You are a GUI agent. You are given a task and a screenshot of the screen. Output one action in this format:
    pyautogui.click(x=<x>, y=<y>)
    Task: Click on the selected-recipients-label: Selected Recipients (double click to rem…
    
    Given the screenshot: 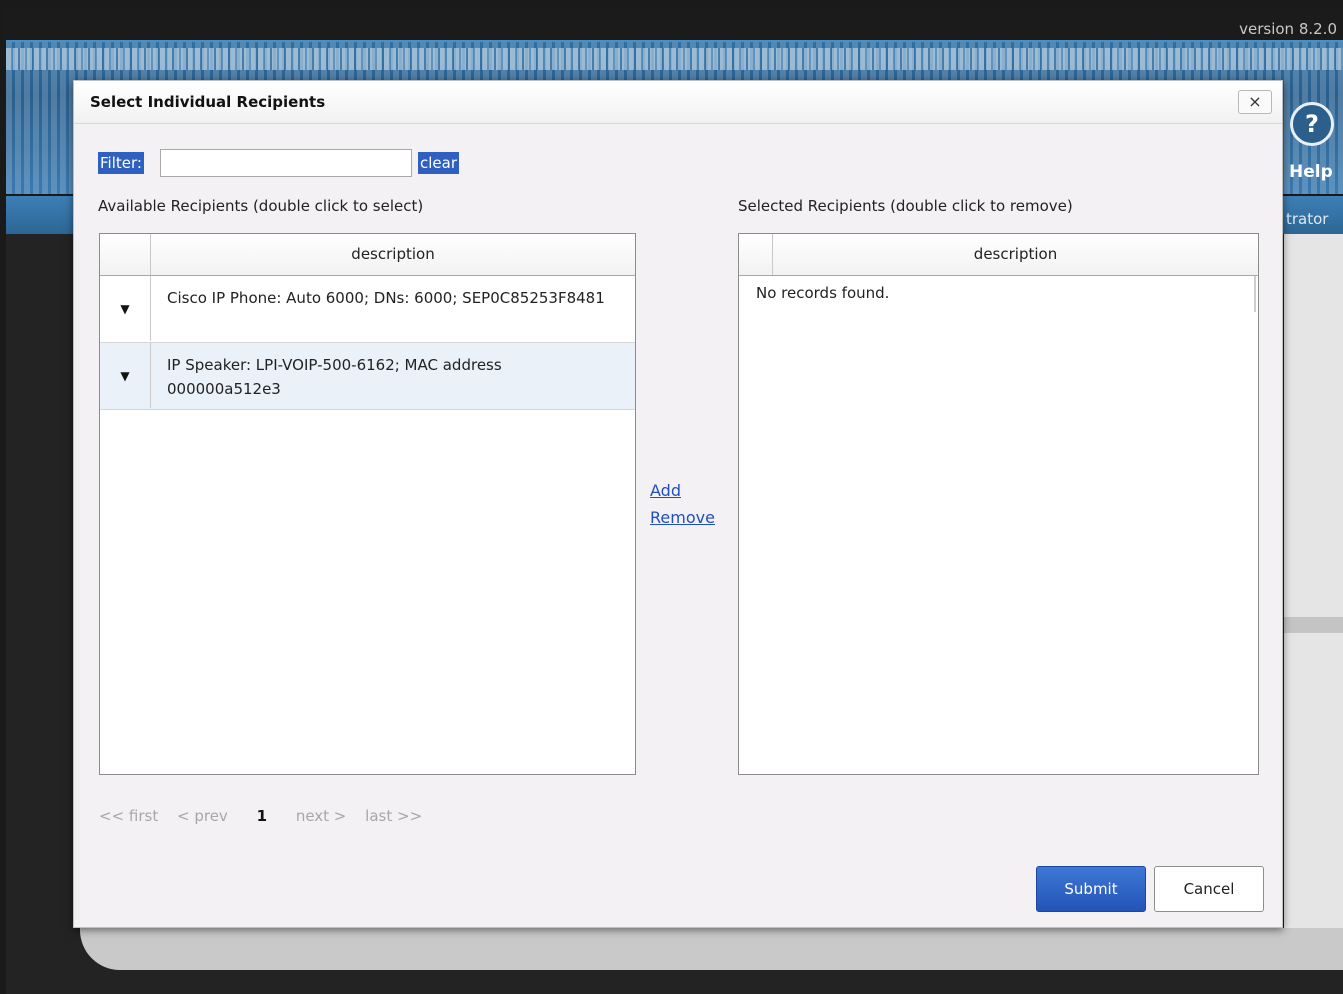 What is the action you would take?
    pyautogui.click(x=905, y=206)
    